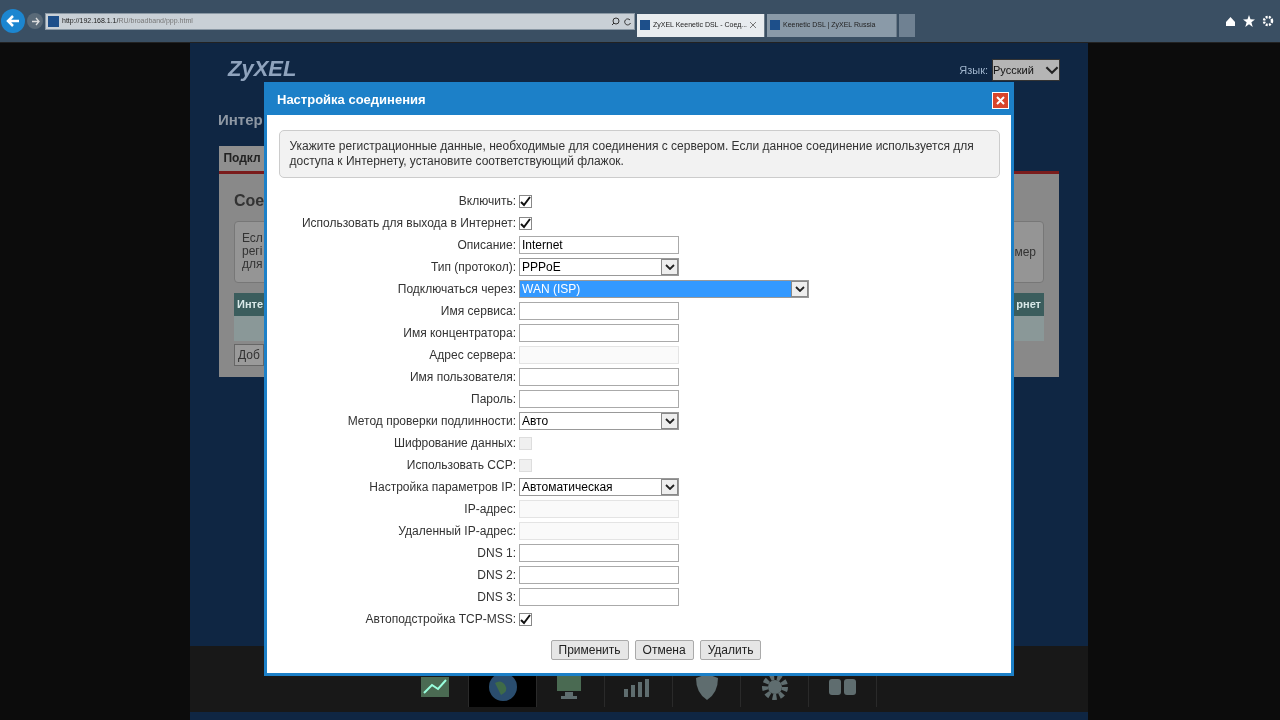 The height and width of the screenshot is (720, 1280). I want to click on shield-icon, so click(706, 687).